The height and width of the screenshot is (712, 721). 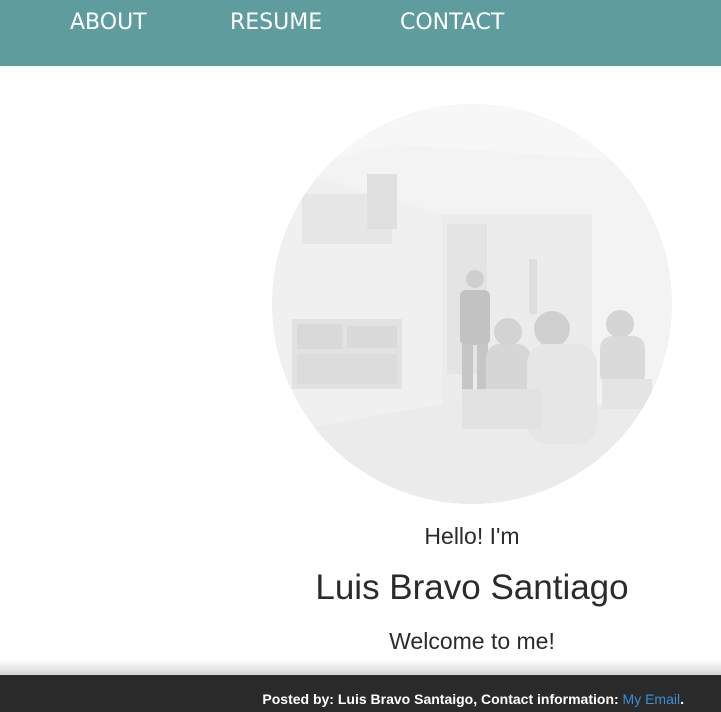 I want to click on email-link: My Email, so click(x=652, y=699).